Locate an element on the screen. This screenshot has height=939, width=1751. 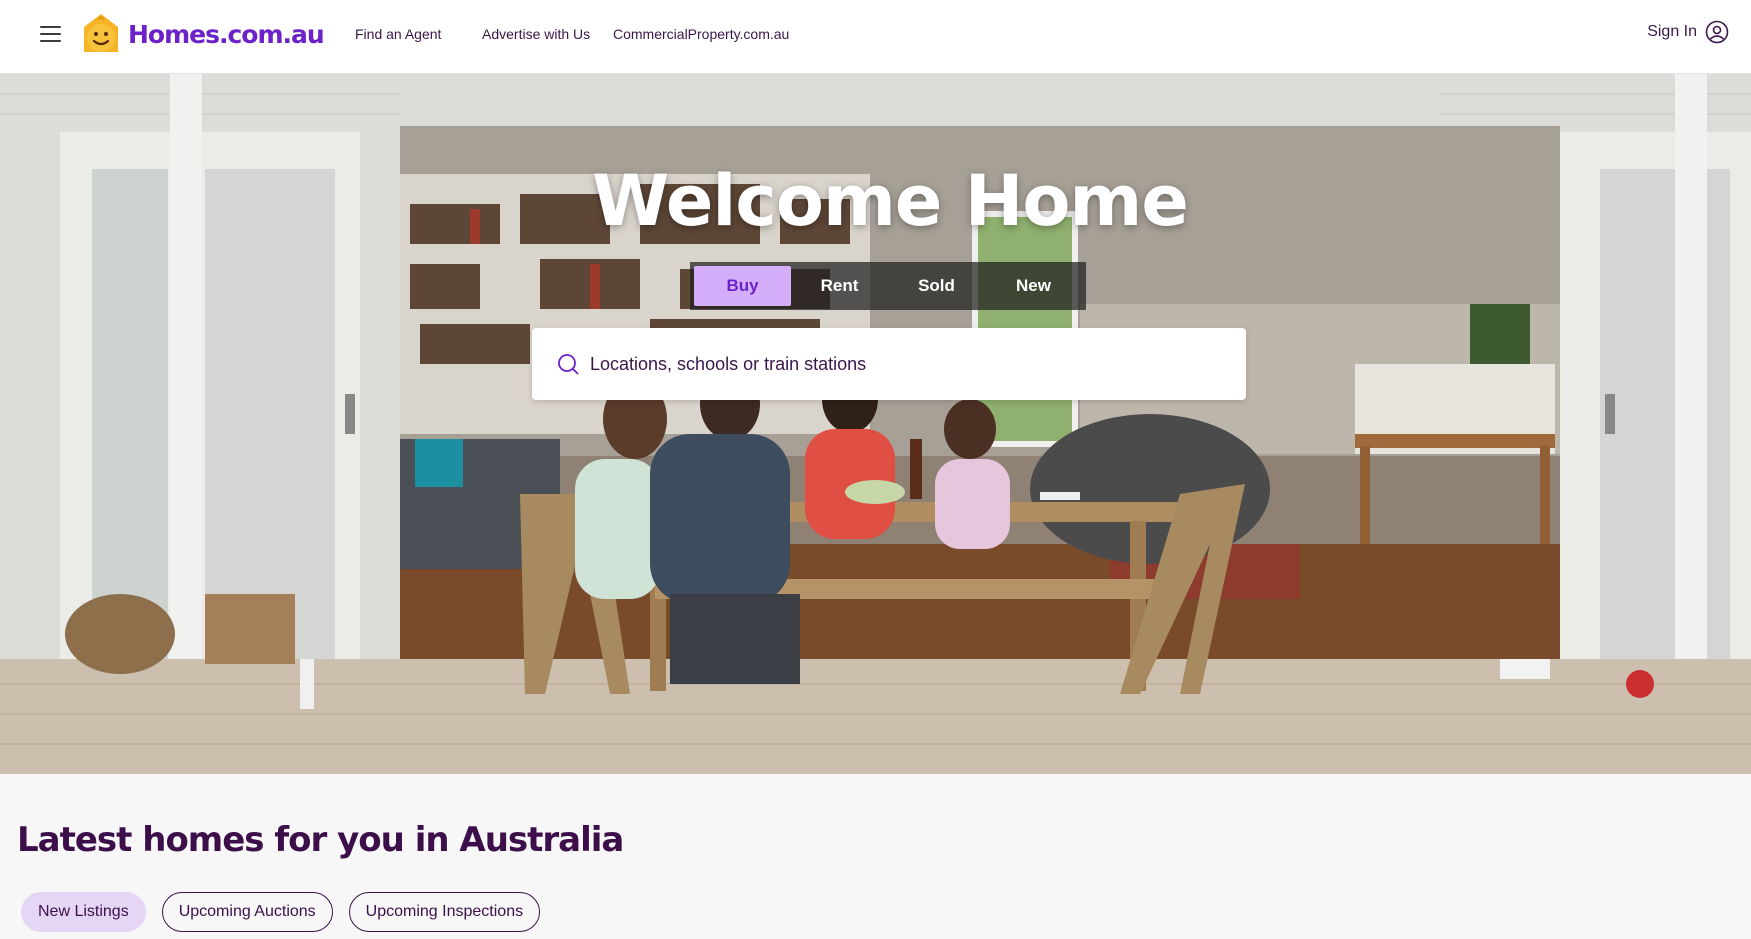
sign-in-button: Sign In is located at coordinates (1688, 32).